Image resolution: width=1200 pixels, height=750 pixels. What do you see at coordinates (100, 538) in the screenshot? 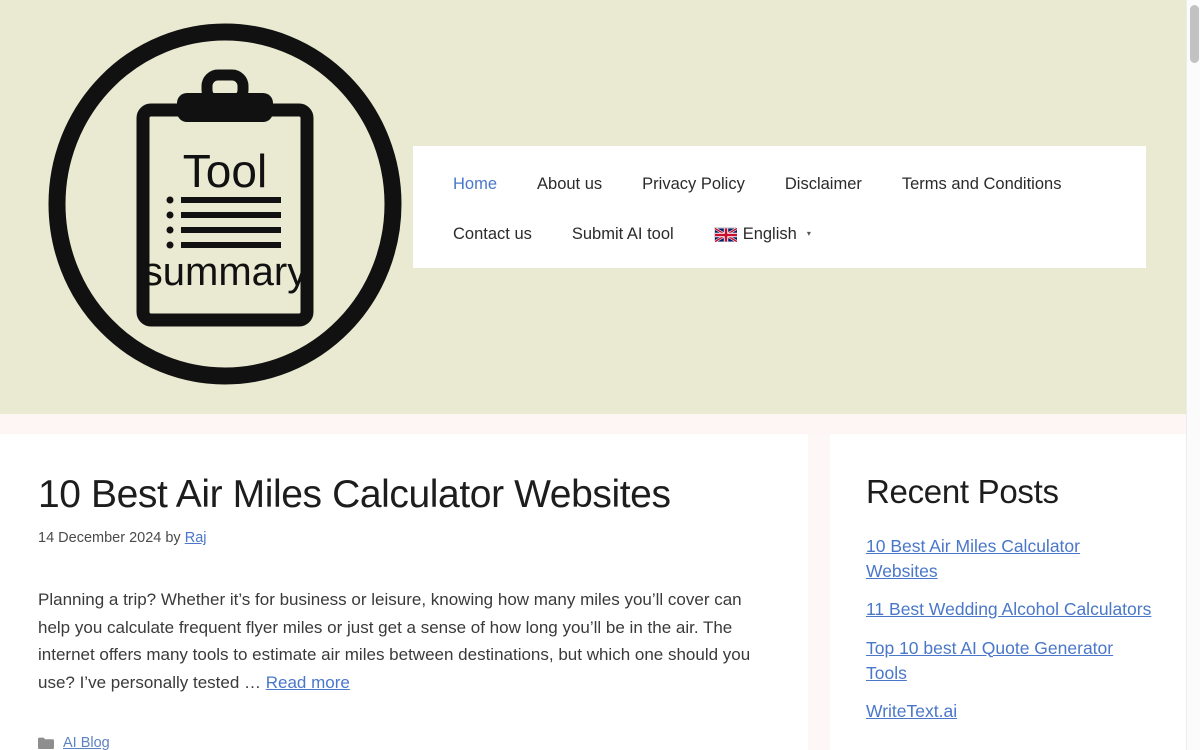
I see `post-date: 14 December 2024` at bounding box center [100, 538].